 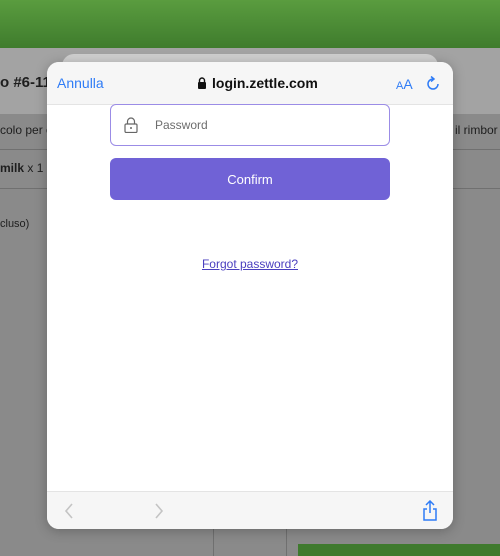 What do you see at coordinates (131, 125) in the screenshot?
I see `padlock-icon` at bounding box center [131, 125].